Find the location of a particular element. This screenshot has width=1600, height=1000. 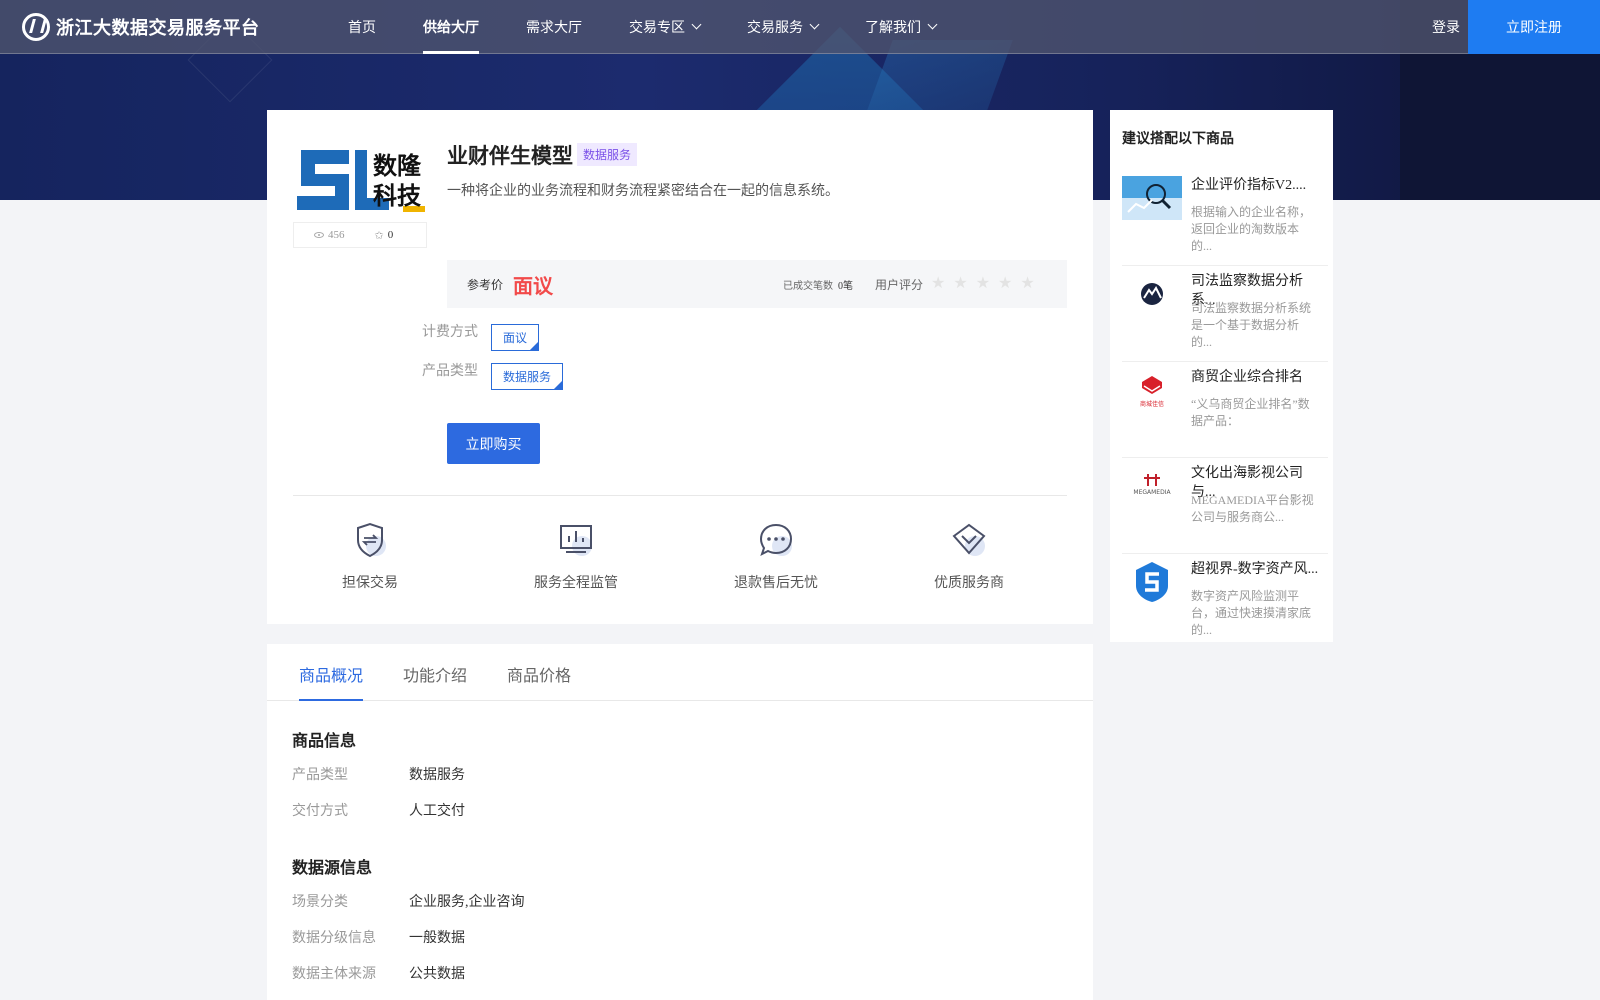

nav-demand-hall-label: 需求大厅 is located at coordinates (554, 28).